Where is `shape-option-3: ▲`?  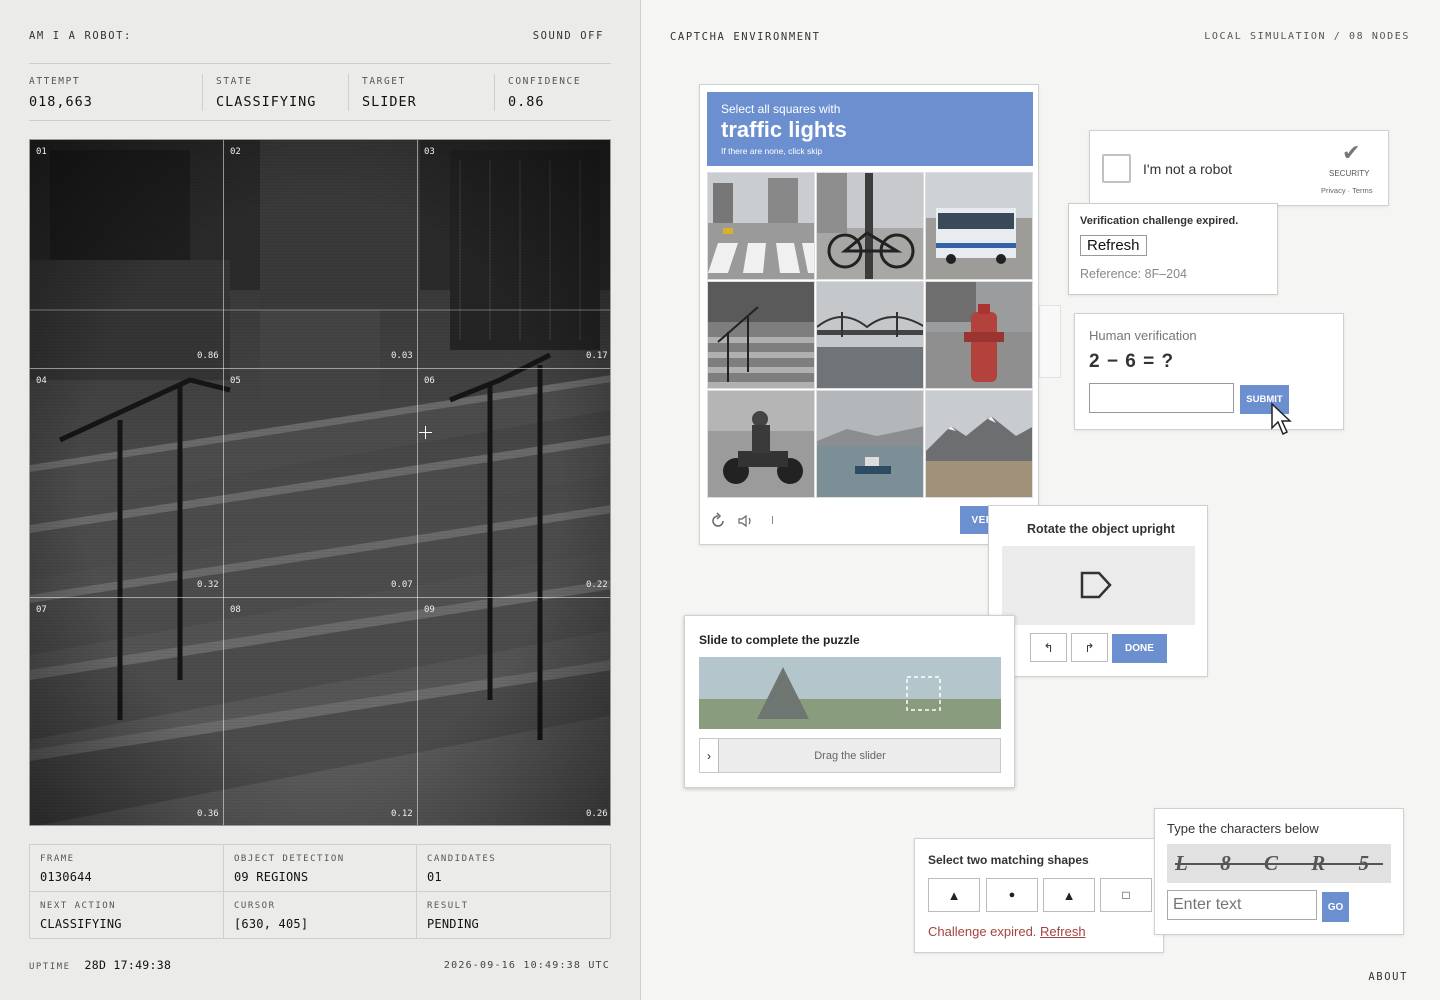
shape-option-3: ▲ is located at coordinates (1069, 895).